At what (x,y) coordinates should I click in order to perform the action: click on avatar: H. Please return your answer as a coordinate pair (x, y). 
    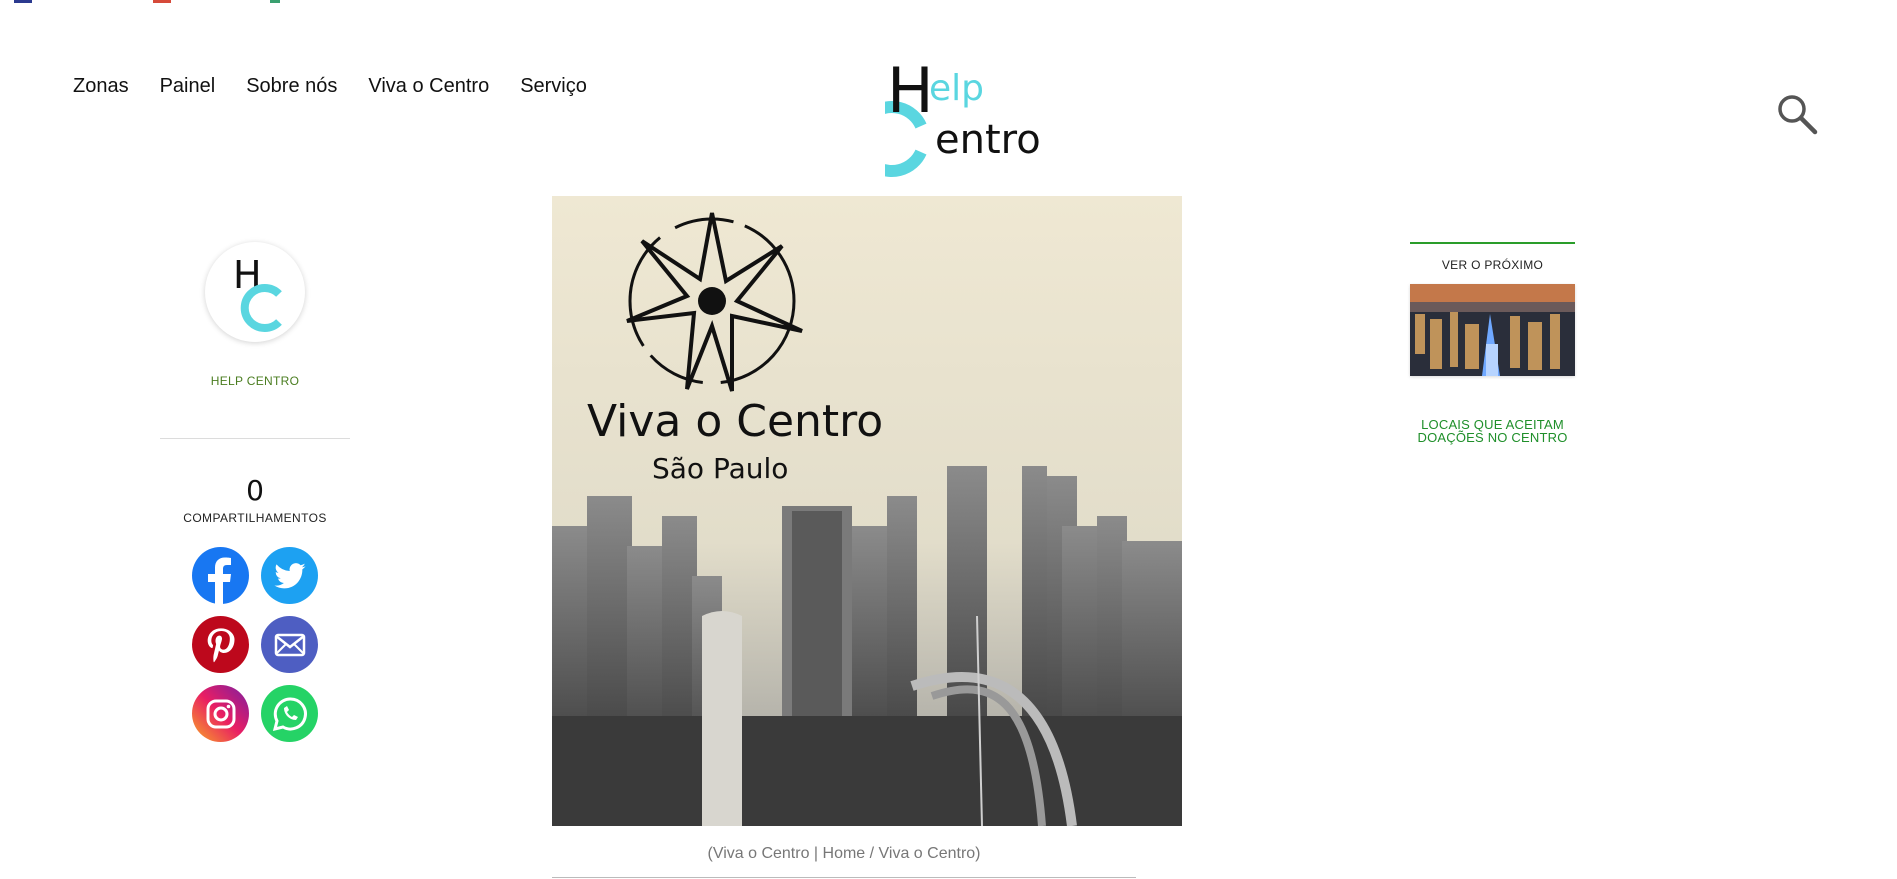
    Looking at the image, I should click on (255, 292).